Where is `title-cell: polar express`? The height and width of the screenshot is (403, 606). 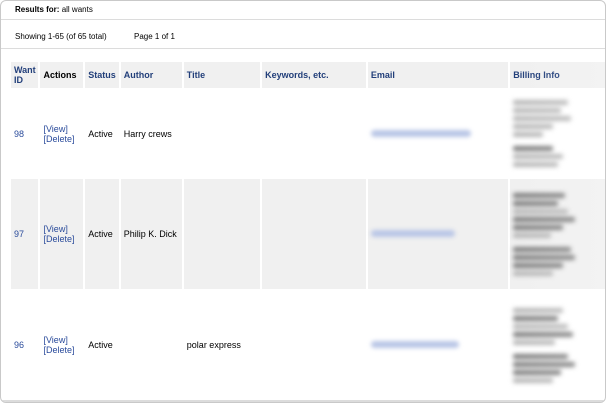 title-cell: polar express is located at coordinates (213, 345).